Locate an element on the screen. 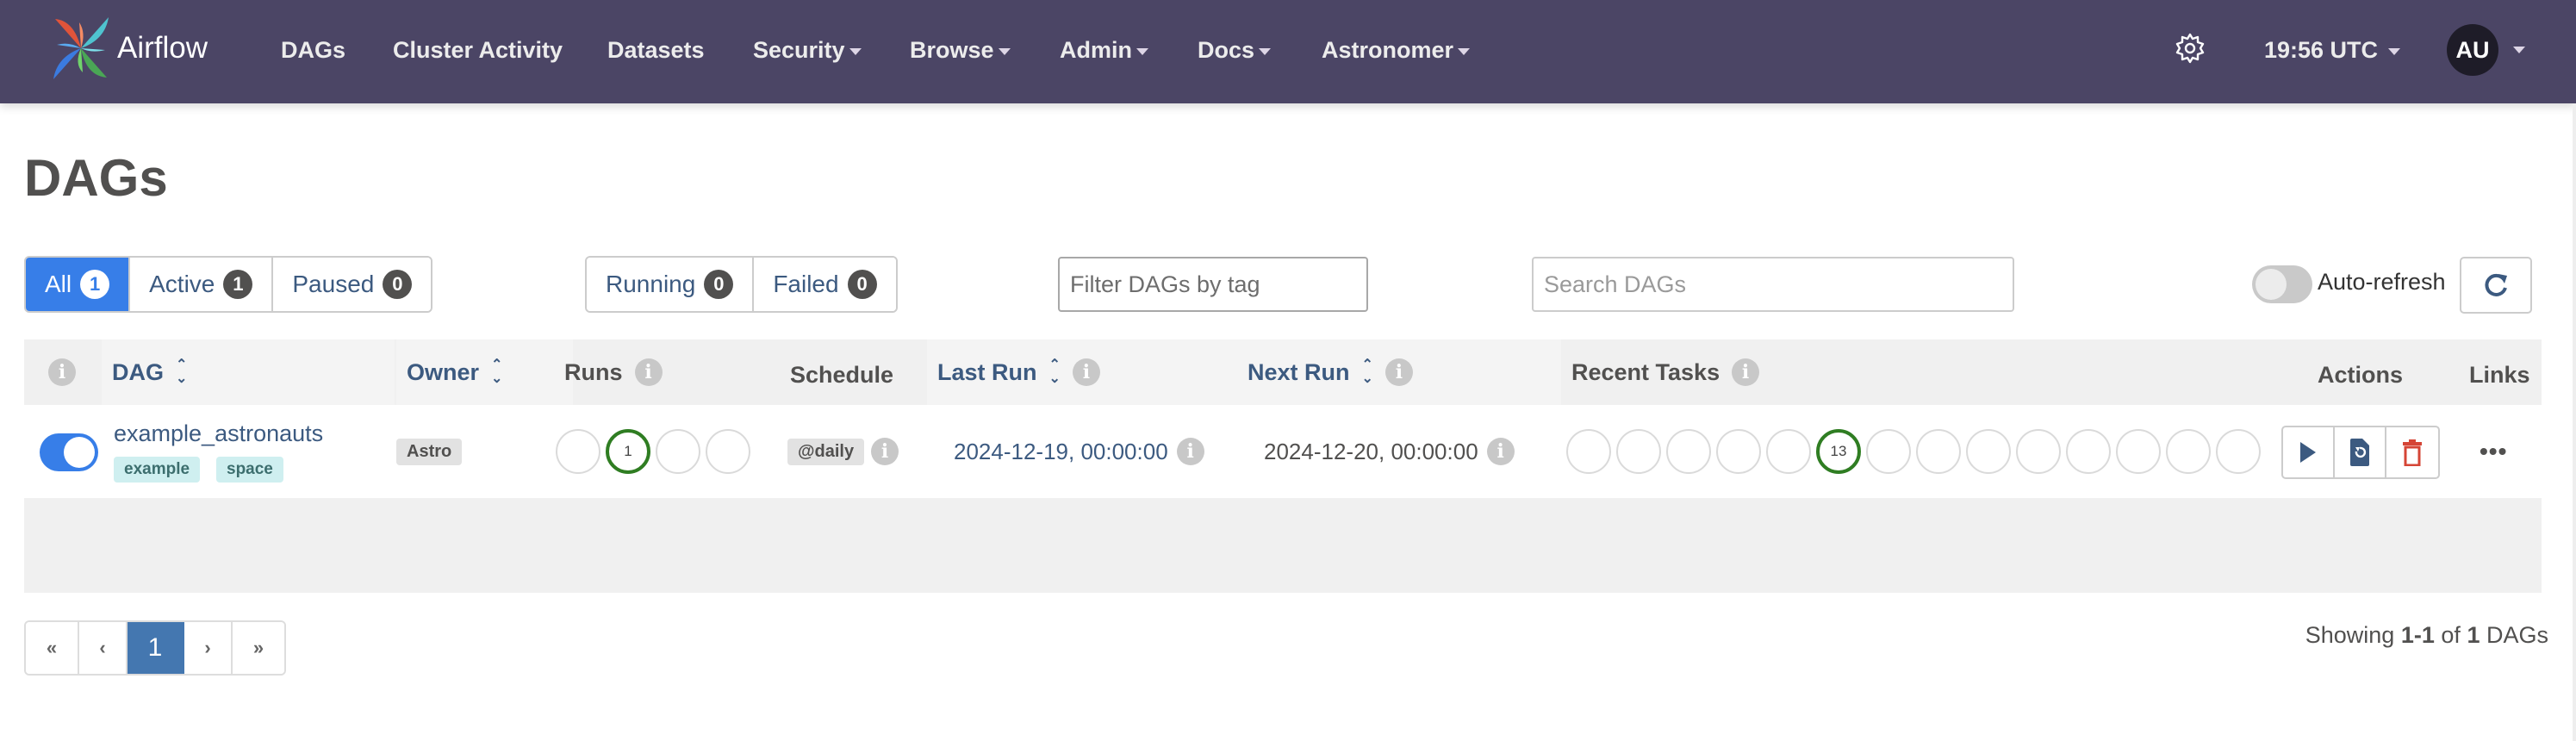  nav-datasets: Datasets is located at coordinates (656, 50).